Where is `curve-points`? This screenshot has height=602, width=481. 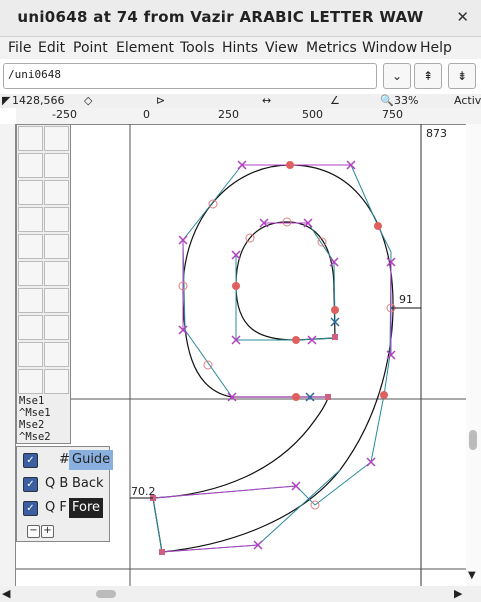
curve-points is located at coordinates (310, 281).